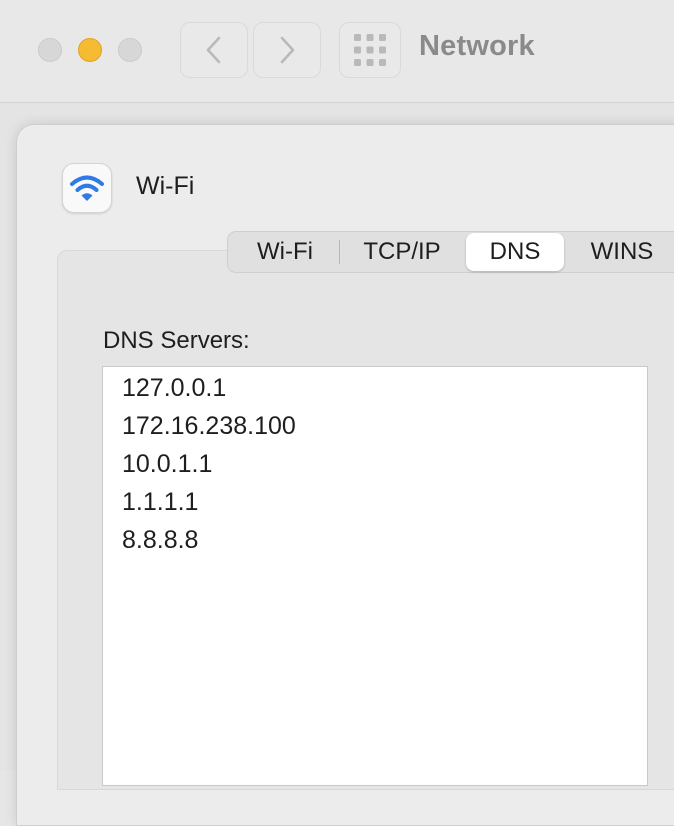 The height and width of the screenshot is (826, 674). What do you see at coordinates (402, 252) in the screenshot?
I see `tab-tcpip: TCP/IP` at bounding box center [402, 252].